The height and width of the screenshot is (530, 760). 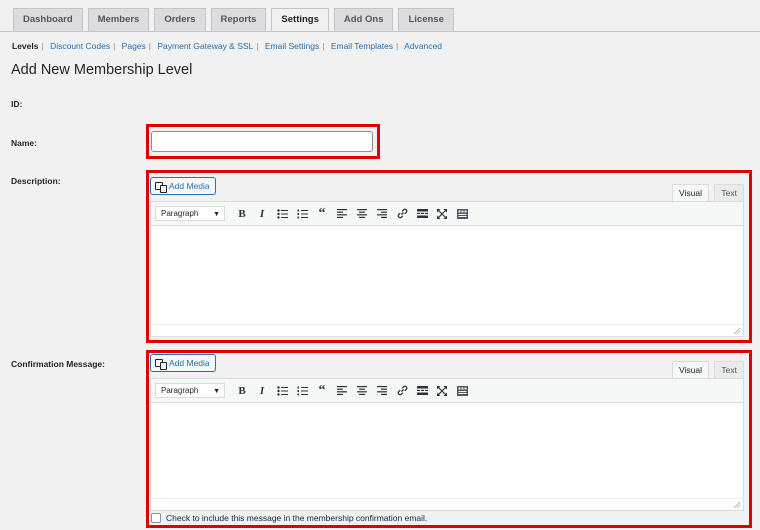 I want to click on page-title: Add New Membership Level, so click(x=102, y=70).